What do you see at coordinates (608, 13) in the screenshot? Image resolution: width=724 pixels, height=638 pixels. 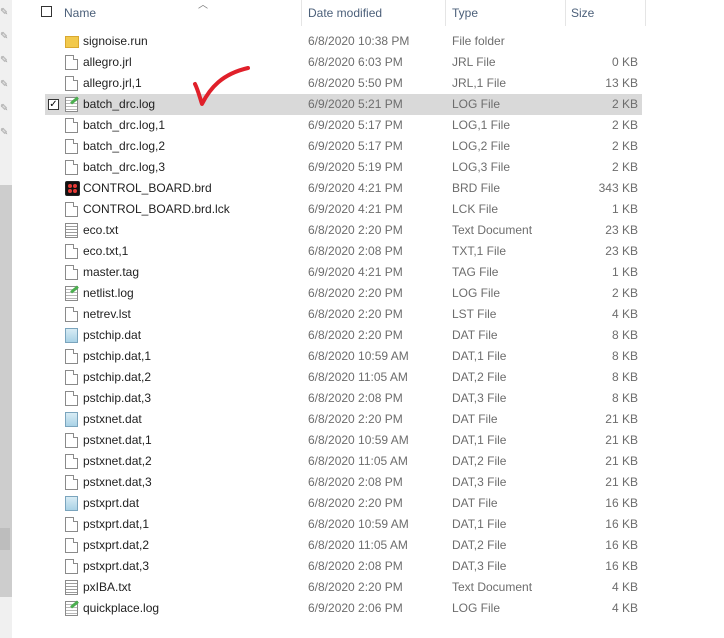 I see `column-header-size: Size` at bounding box center [608, 13].